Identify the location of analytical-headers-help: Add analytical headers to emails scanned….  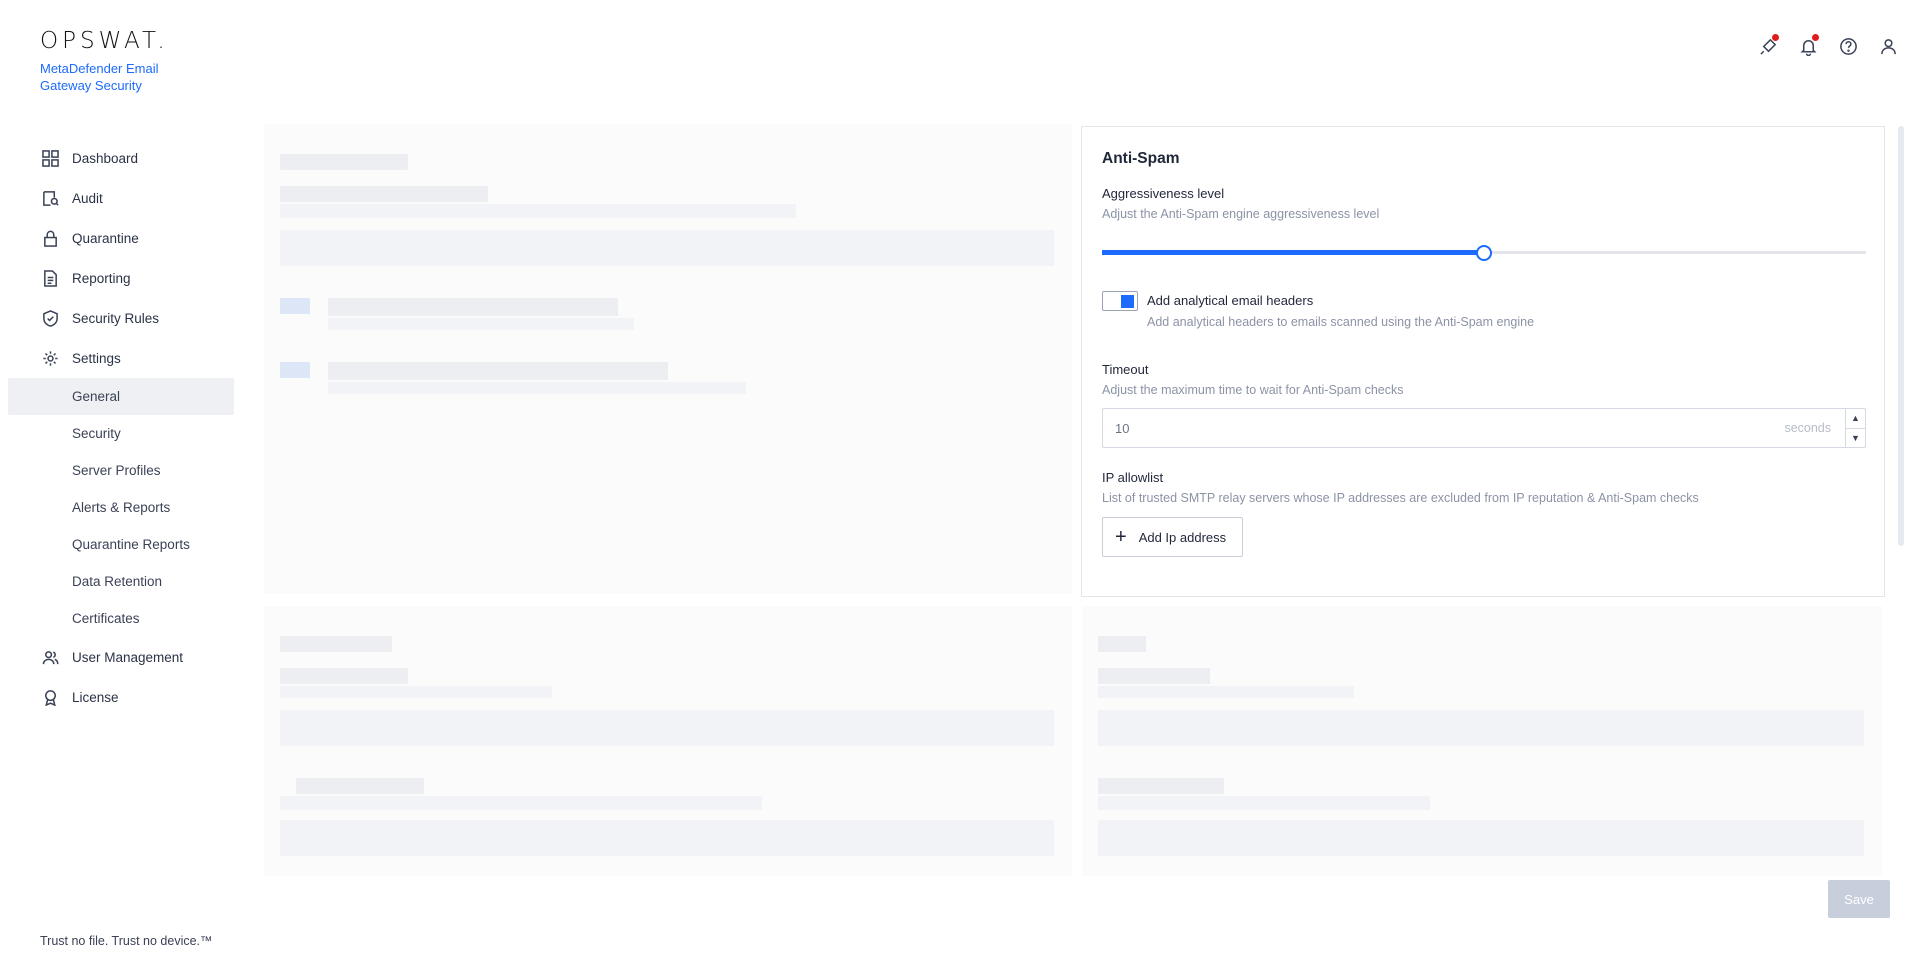
(1341, 322).